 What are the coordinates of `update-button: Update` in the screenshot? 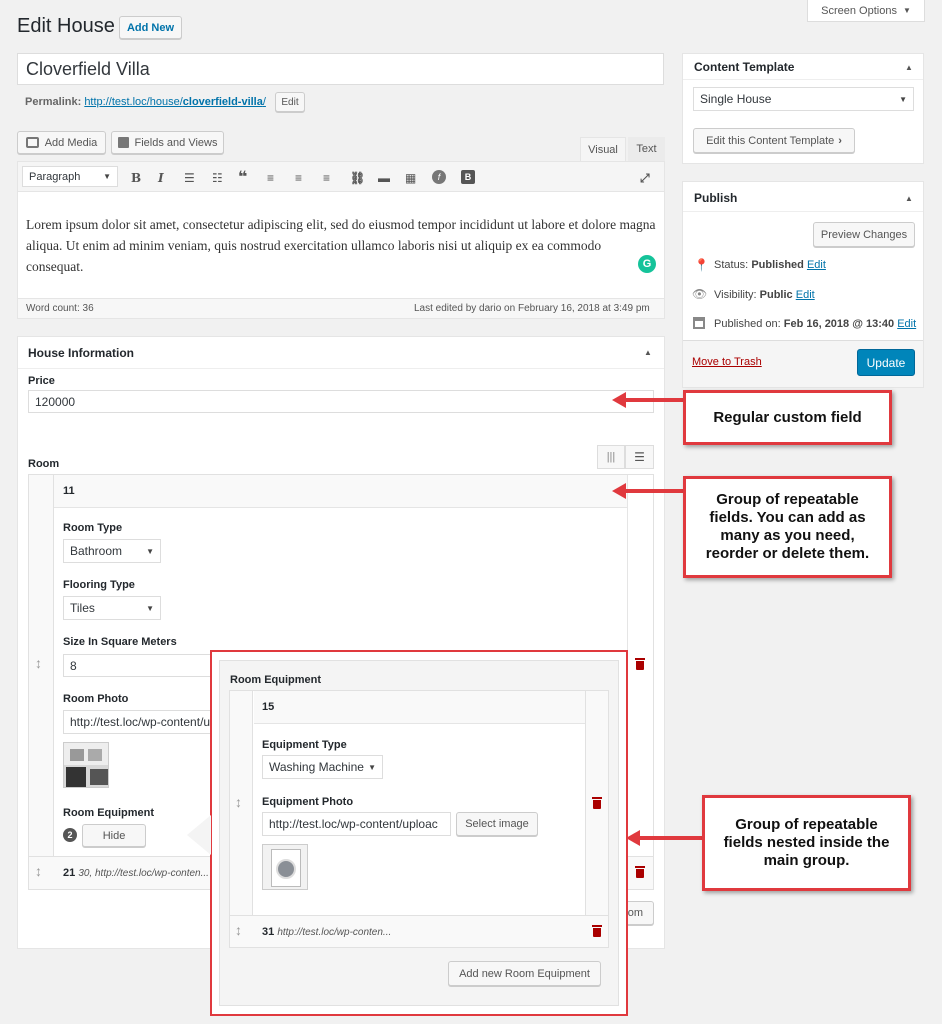 It's located at (886, 362).